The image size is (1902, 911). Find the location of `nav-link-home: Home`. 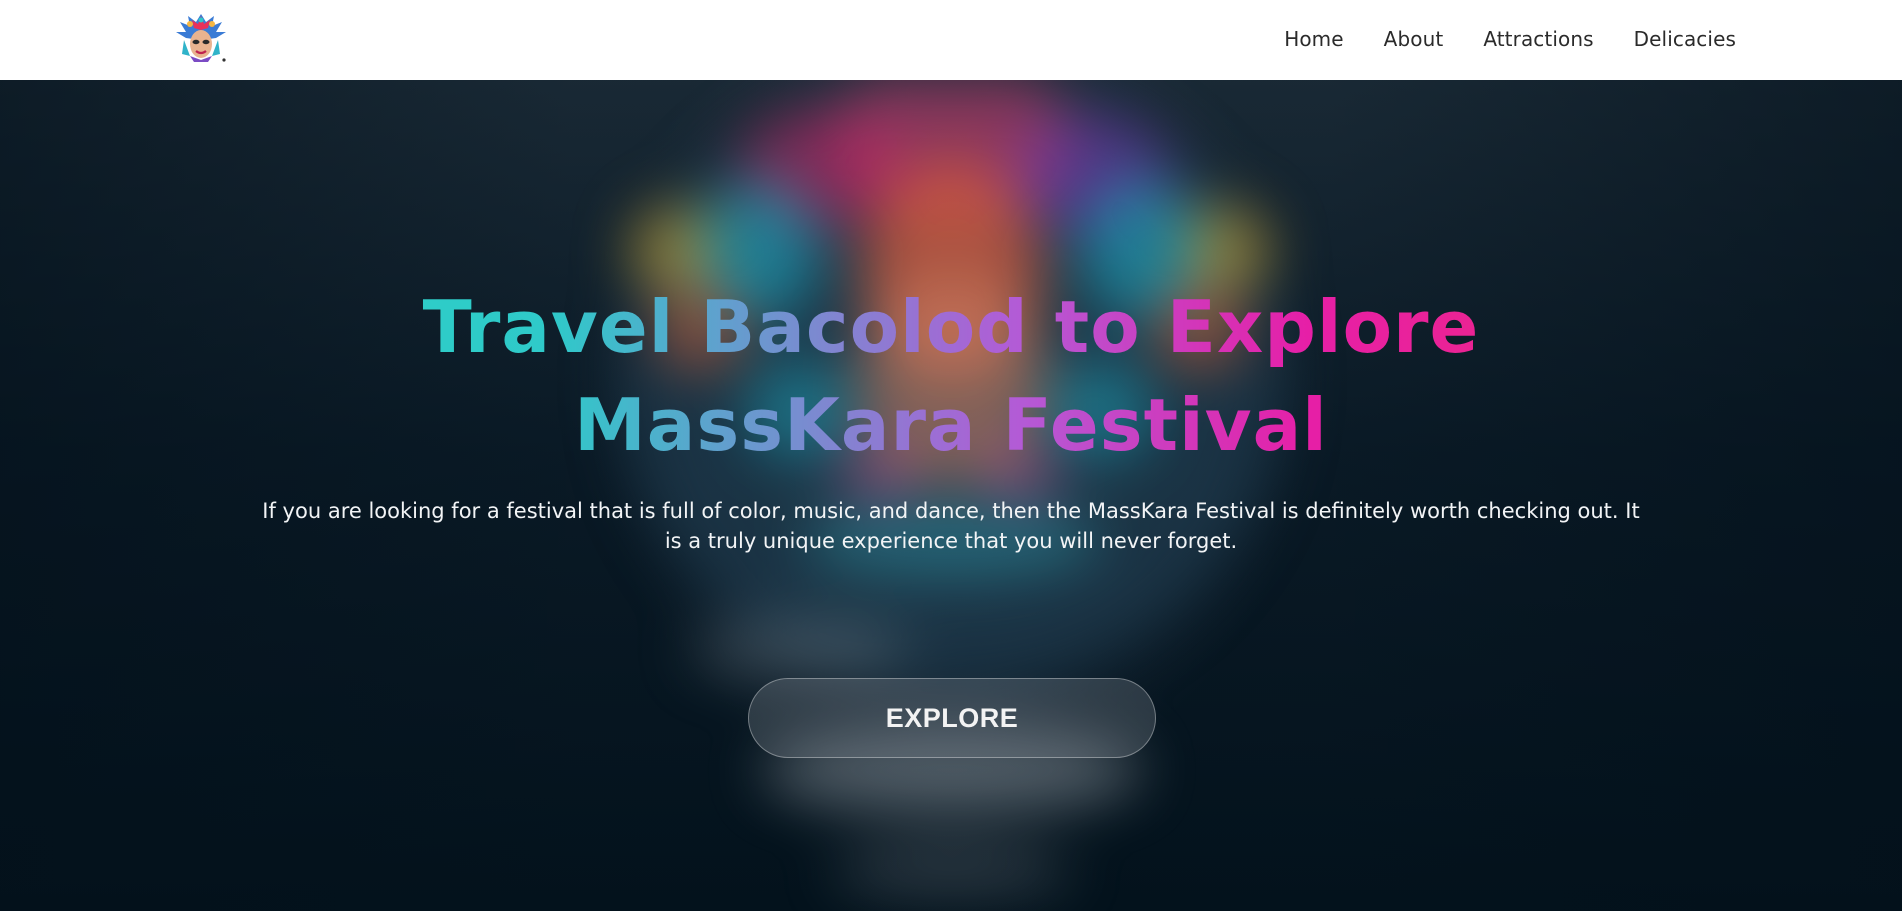

nav-link-home: Home is located at coordinates (1313, 39).